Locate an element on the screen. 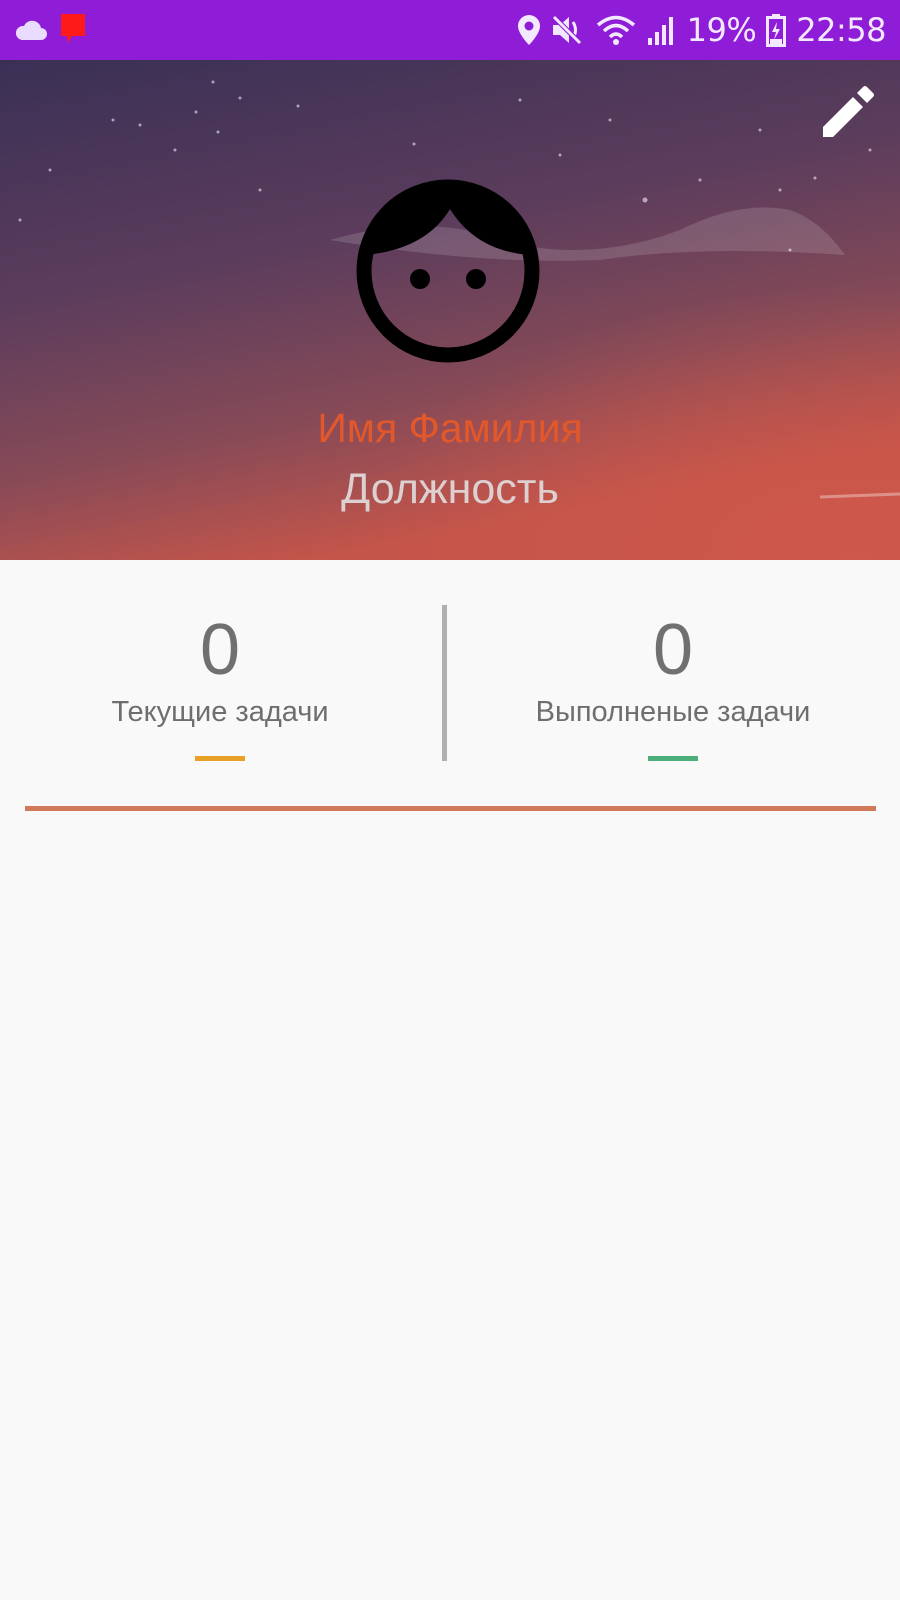 The image size is (900, 1600). battery-charging-icon is located at coordinates (776, 30).